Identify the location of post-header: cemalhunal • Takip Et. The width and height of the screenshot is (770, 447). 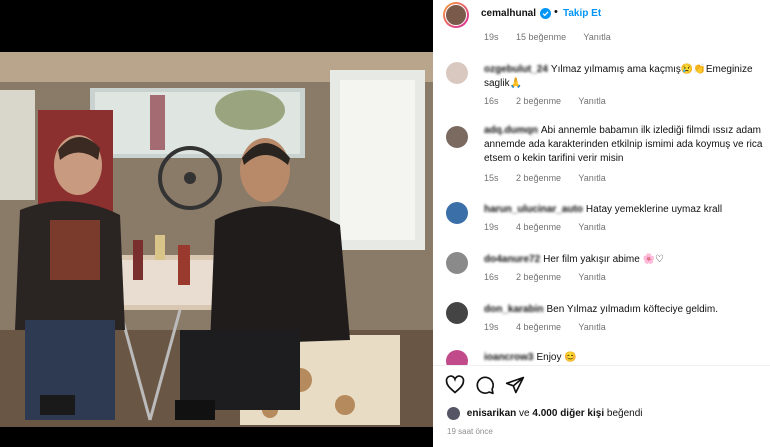
(601, 15).